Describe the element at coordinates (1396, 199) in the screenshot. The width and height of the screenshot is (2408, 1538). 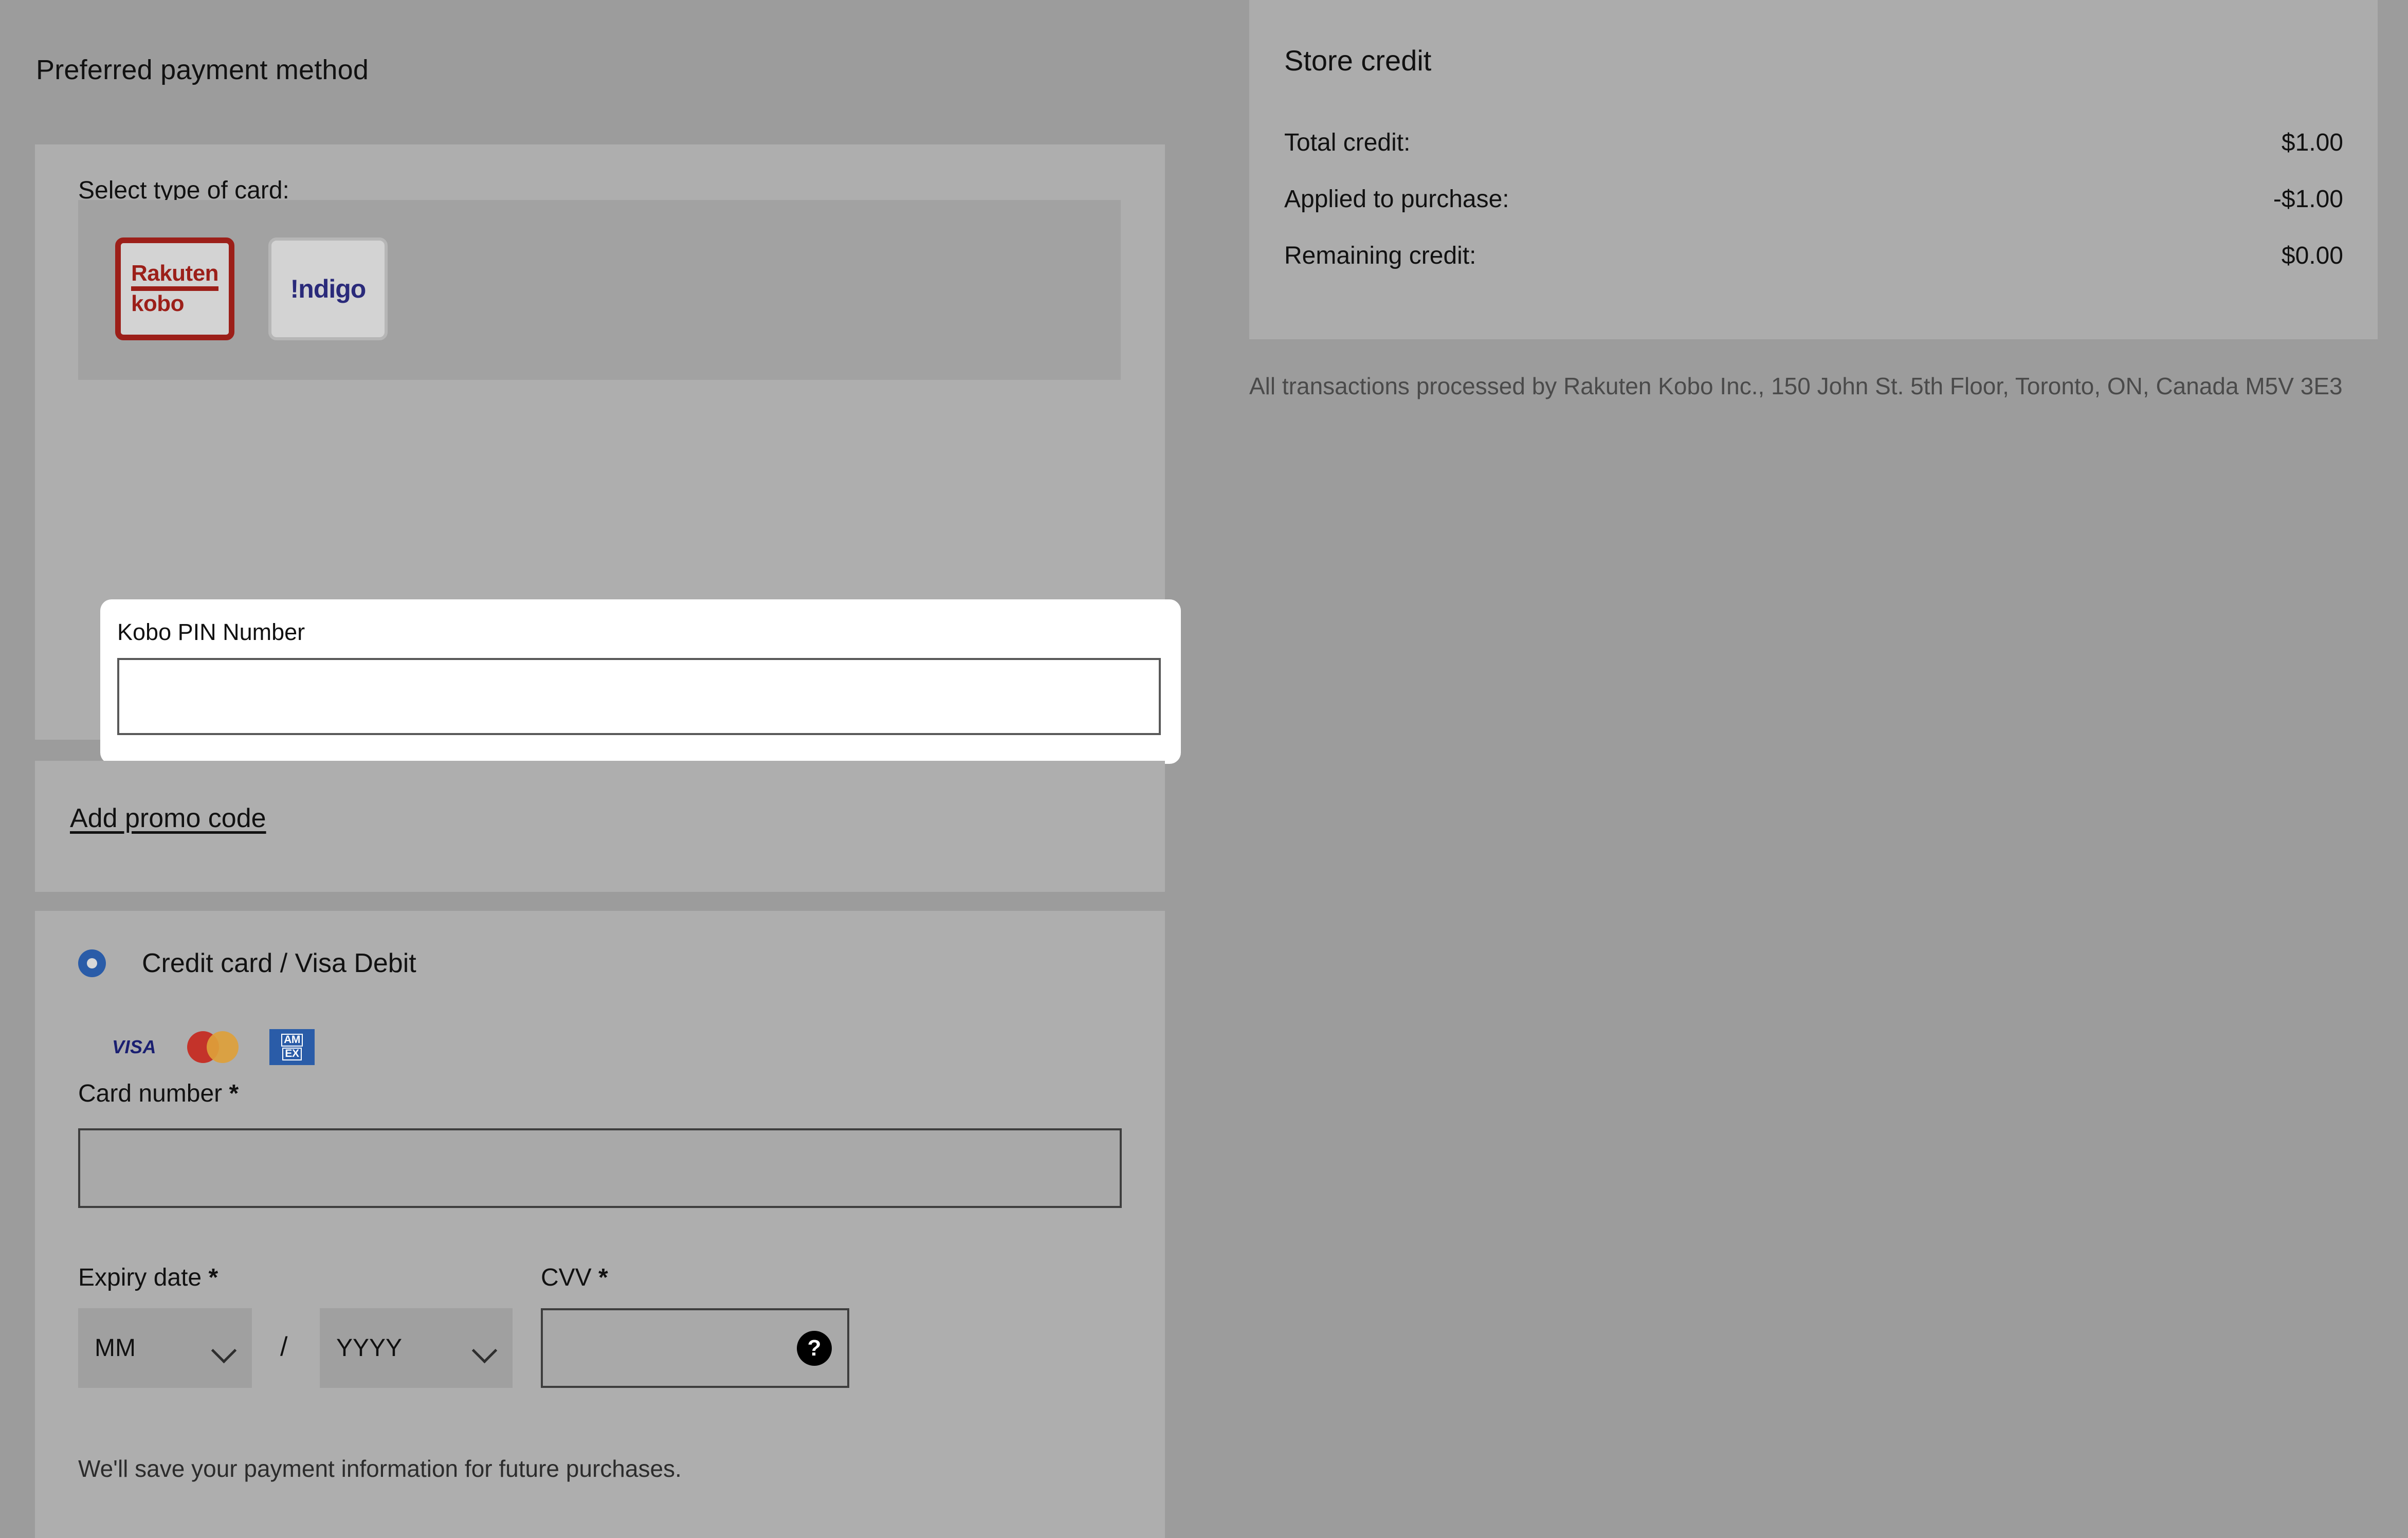
I see `store-credit-row-label: Applied to purchase:` at that location.